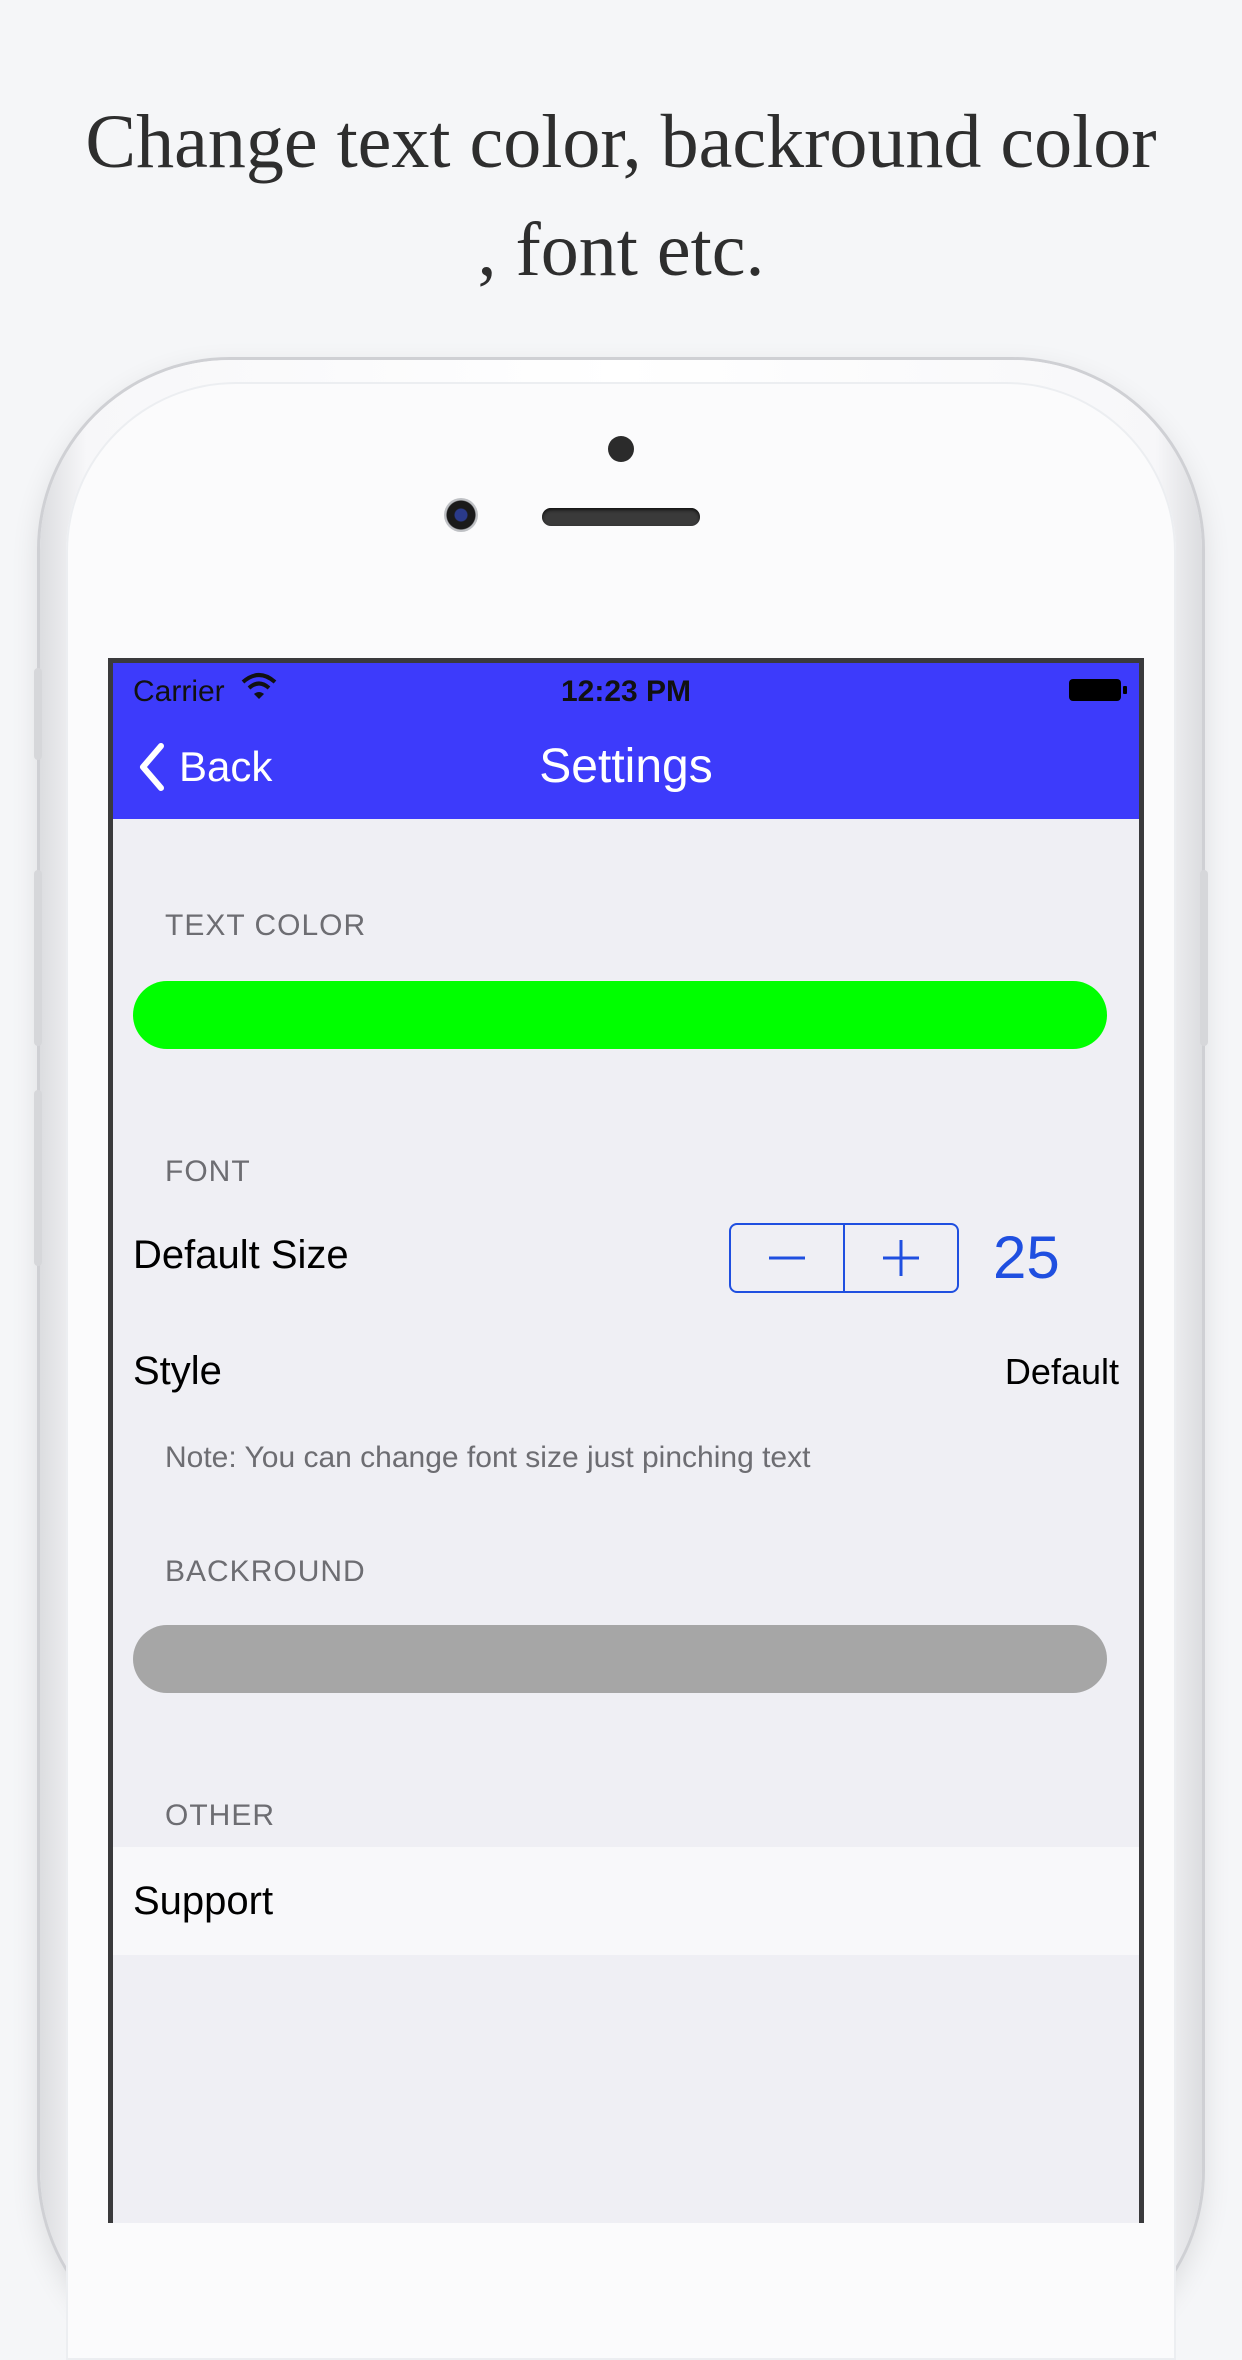 Image resolution: width=1242 pixels, height=2360 pixels. I want to click on navigation-bar: Back Settings, so click(626, 768).